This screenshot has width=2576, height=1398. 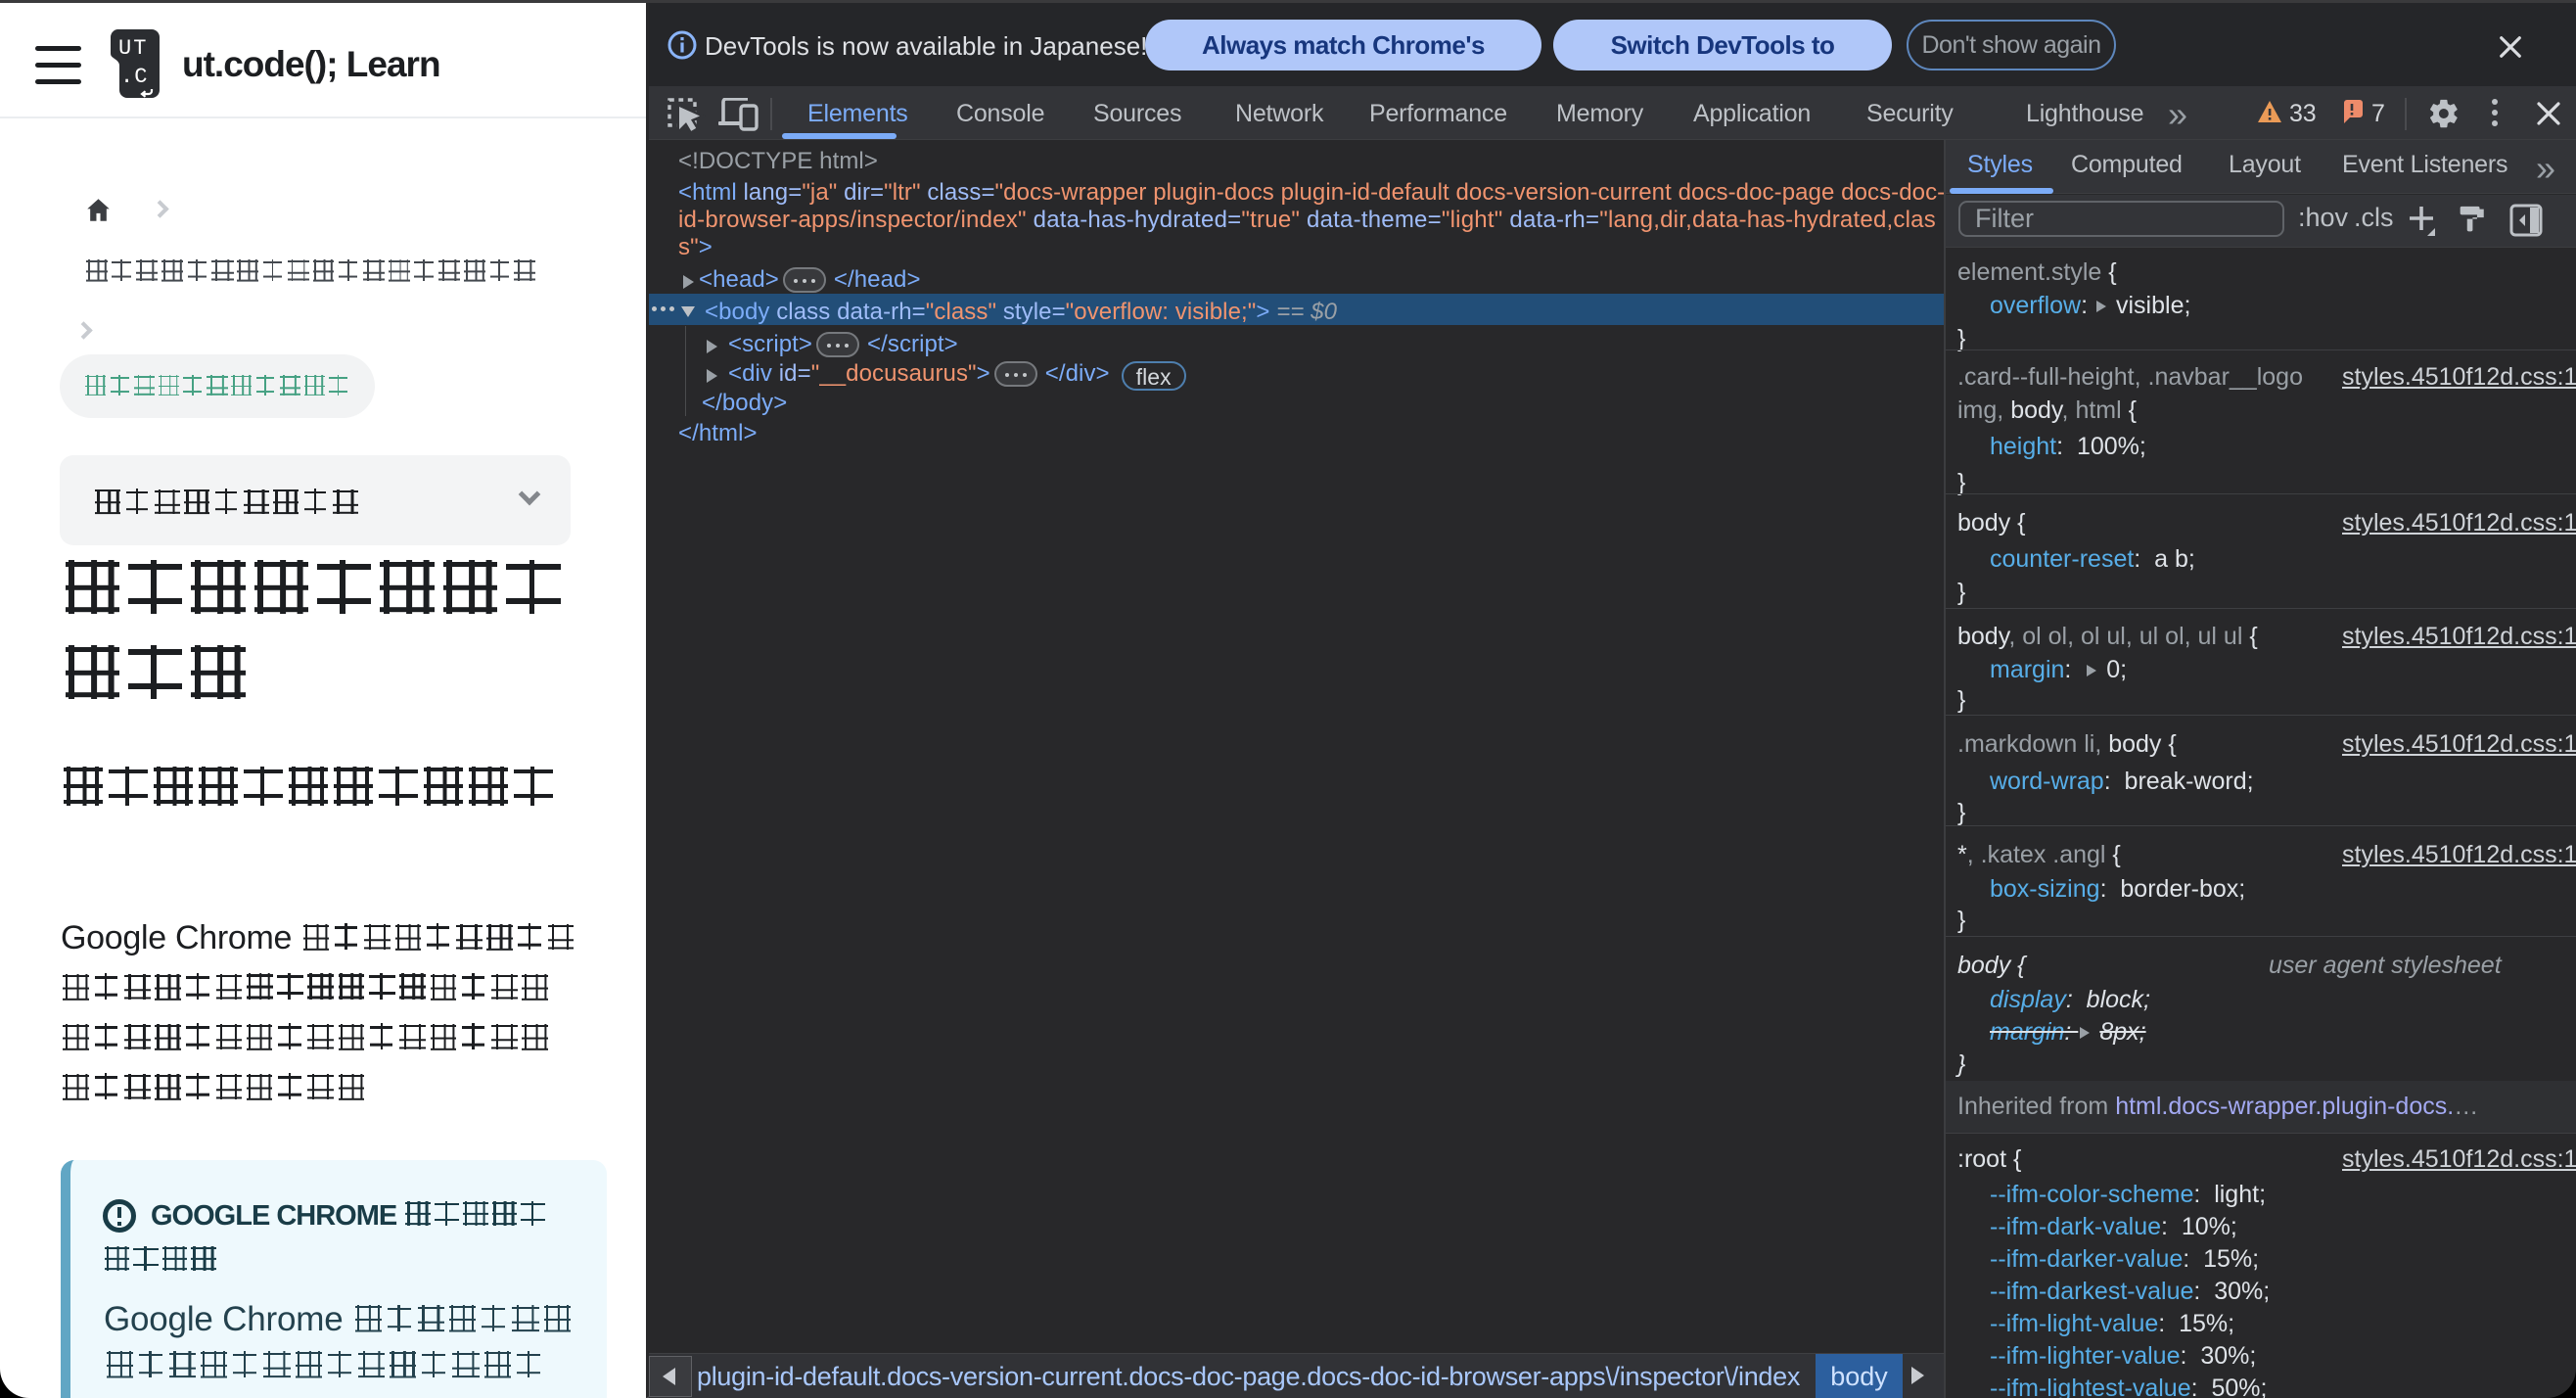 What do you see at coordinates (134, 77) in the screenshot?
I see `svg-text: .C` at bounding box center [134, 77].